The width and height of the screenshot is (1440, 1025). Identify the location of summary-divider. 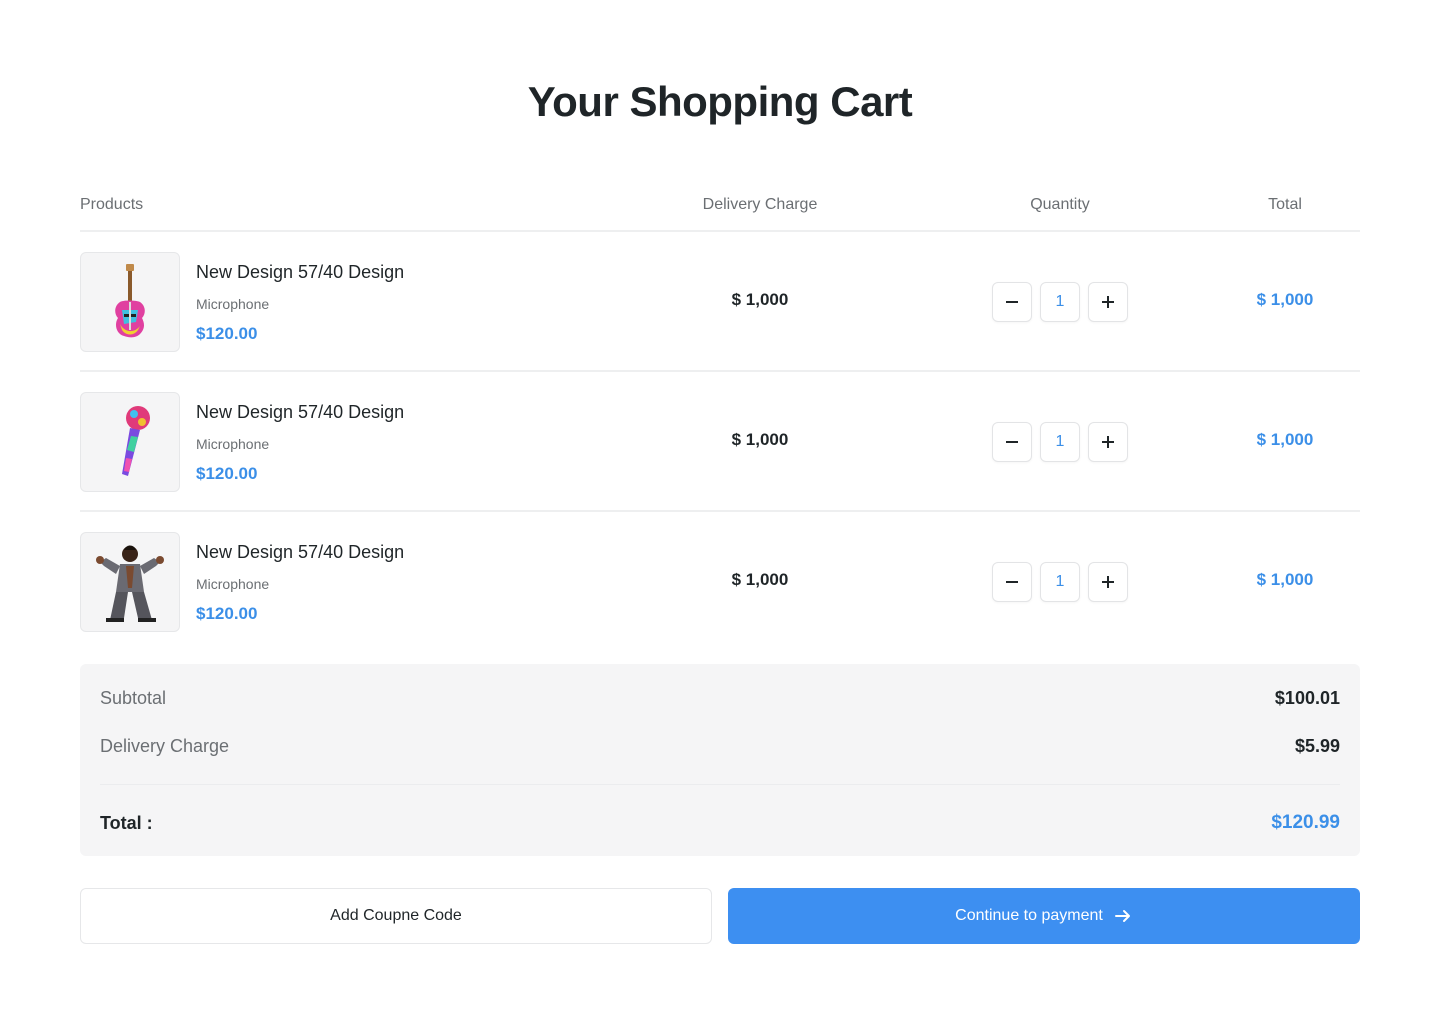
(720, 784).